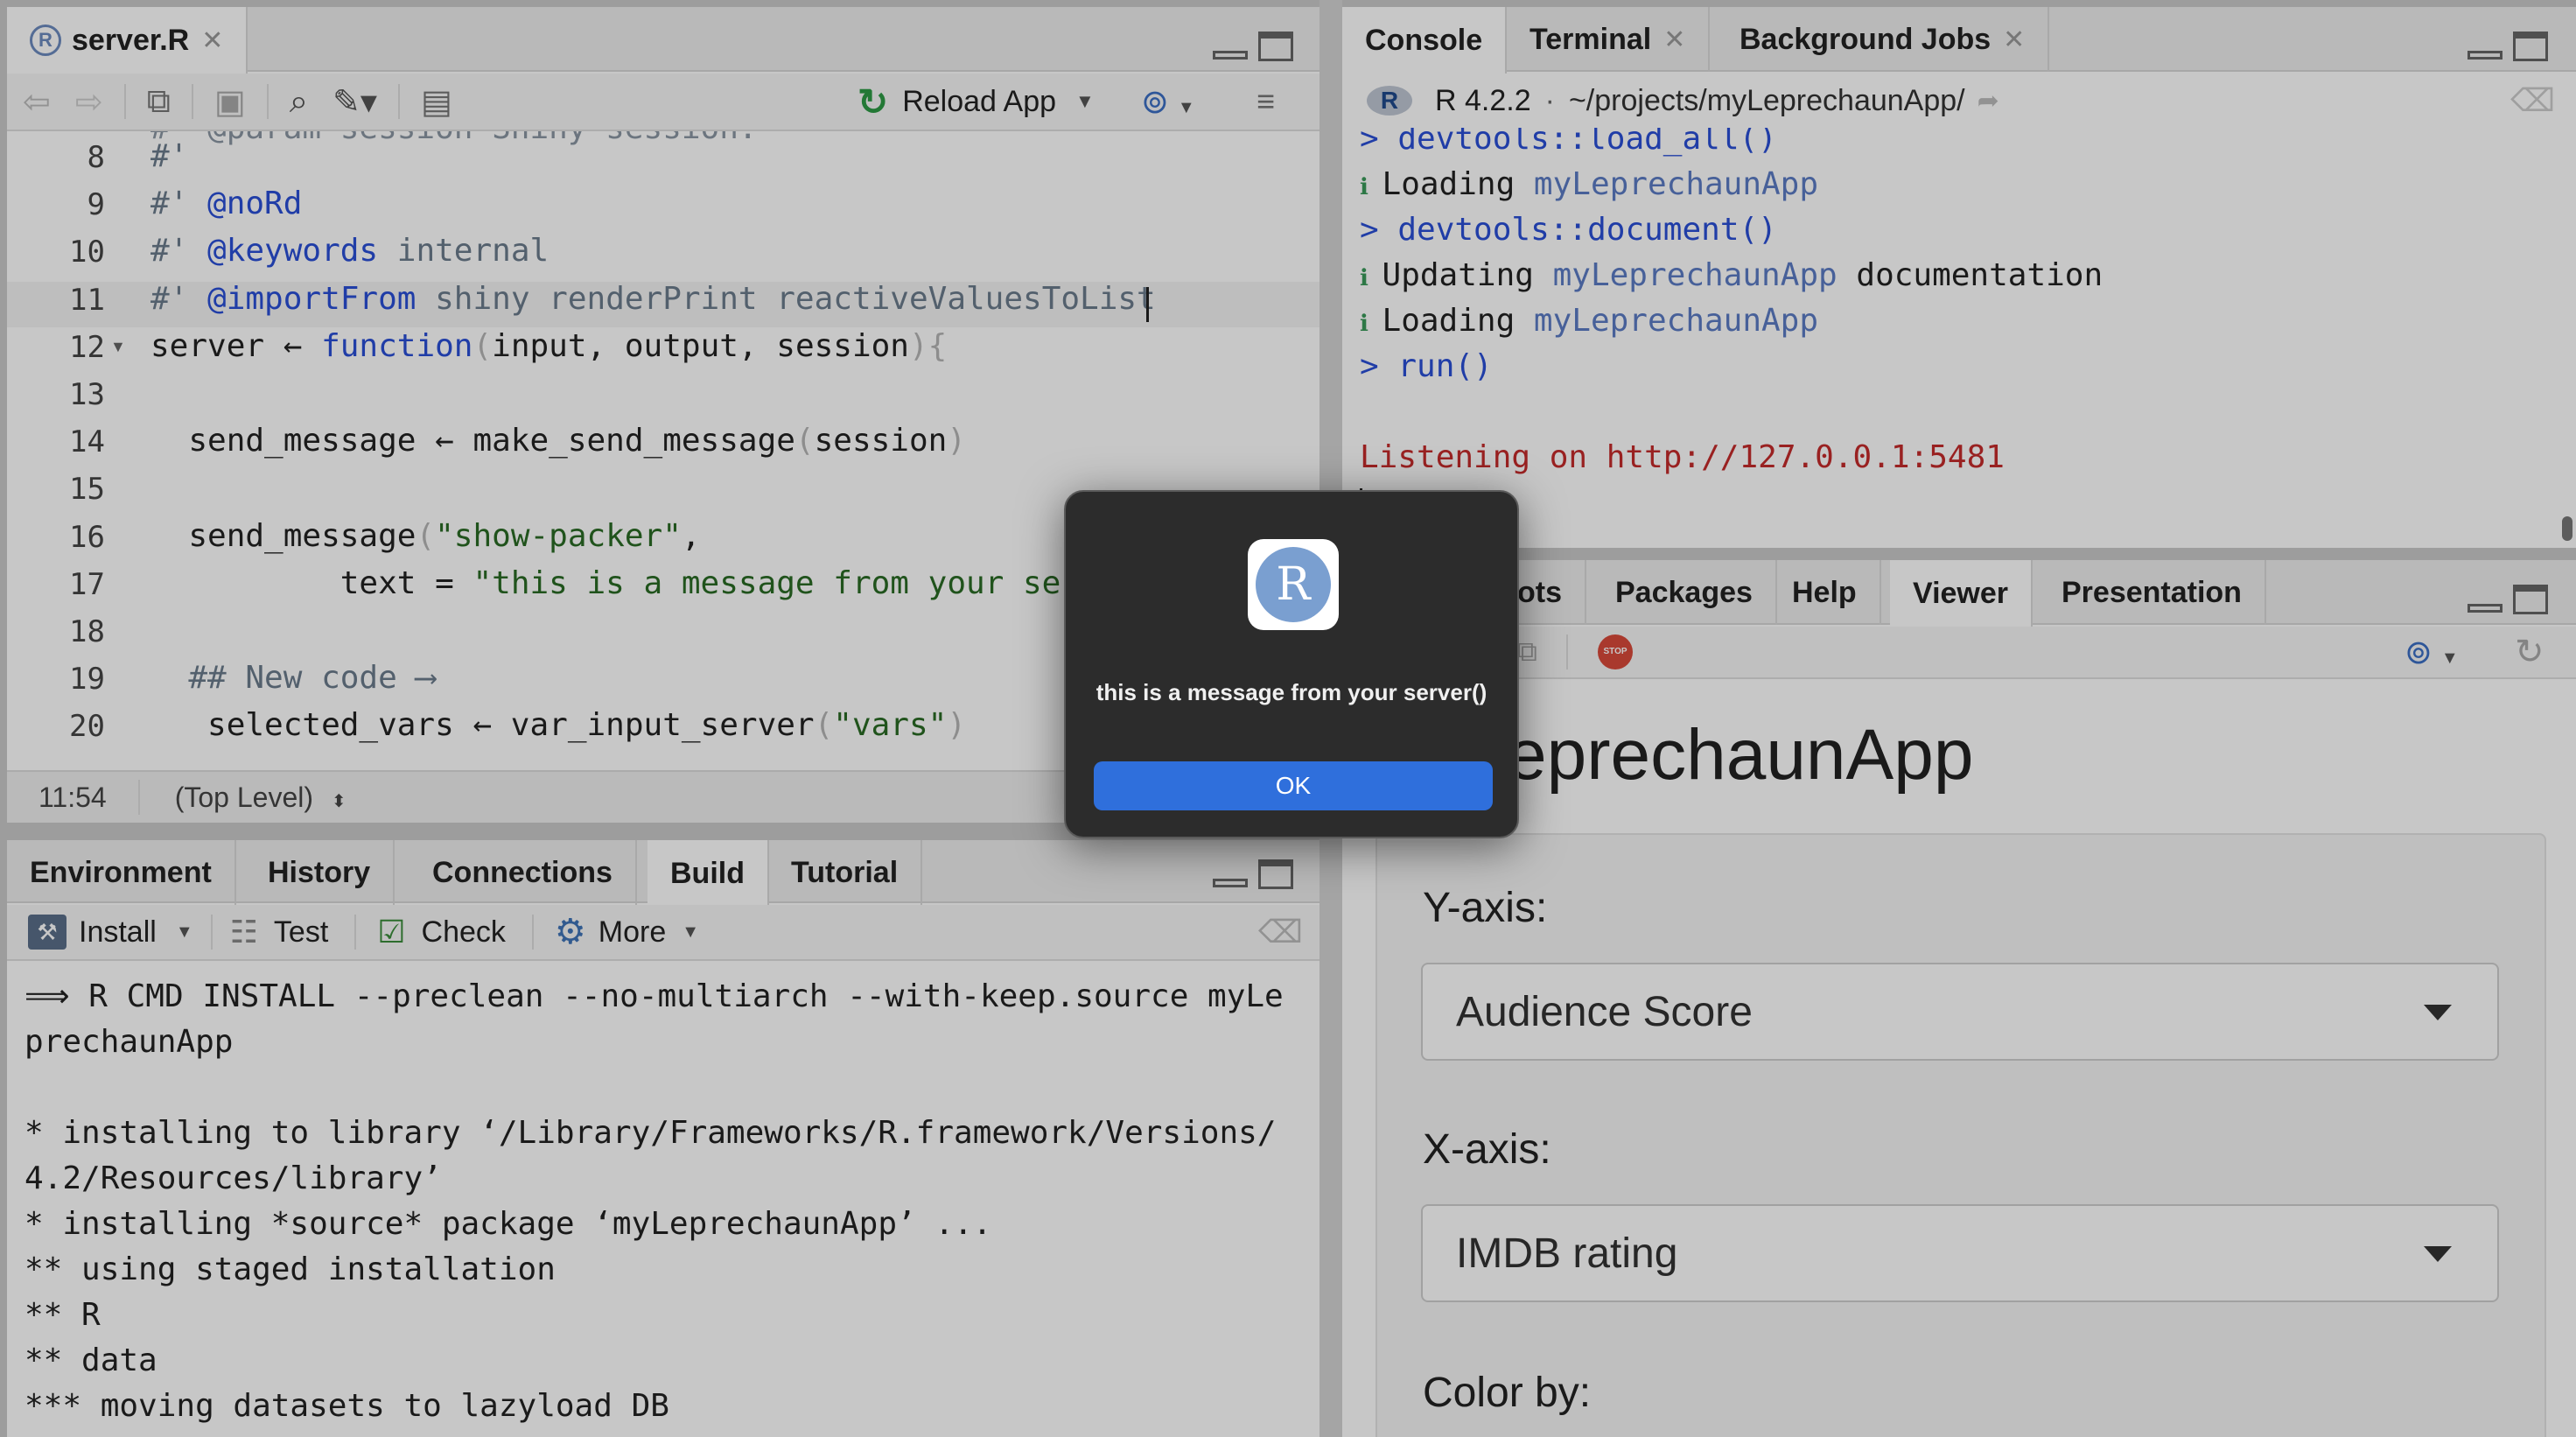  I want to click on ok-button: OK, so click(1293, 785).